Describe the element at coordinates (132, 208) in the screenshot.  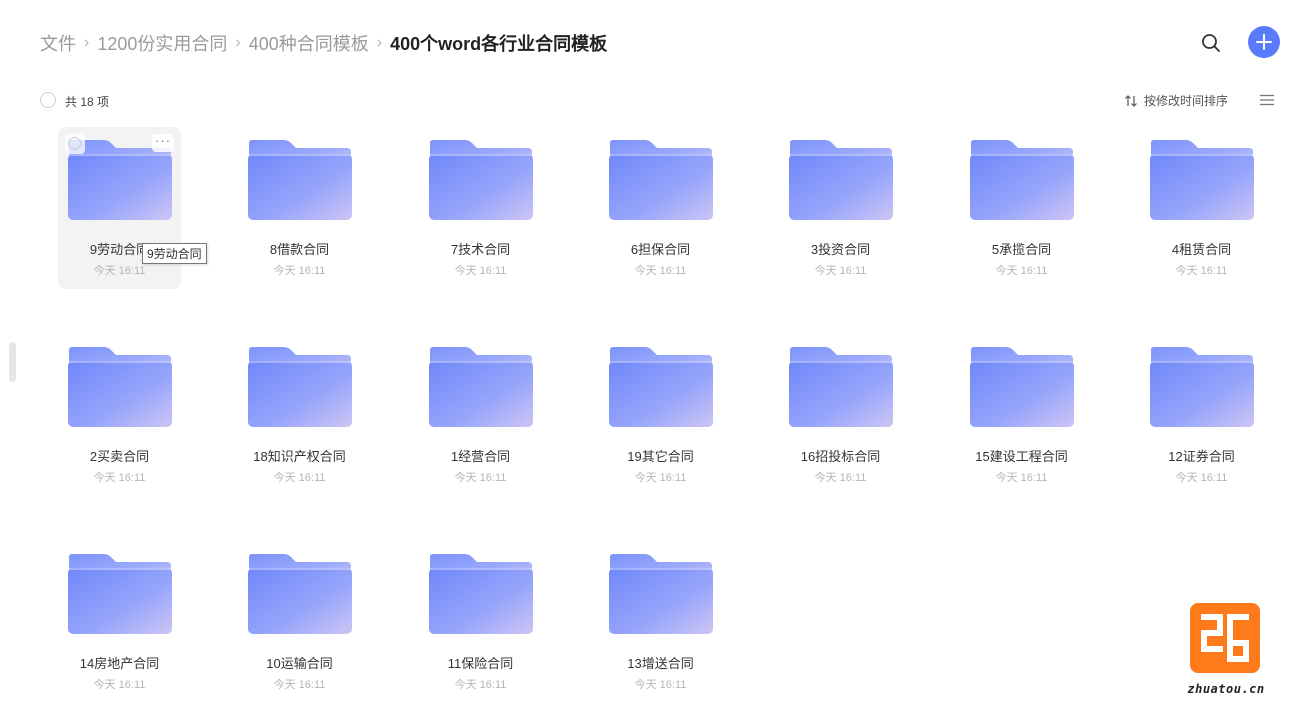
I see `folder-item: 9劳动合同 今天 16:11 ··· 9劳动合同` at that location.